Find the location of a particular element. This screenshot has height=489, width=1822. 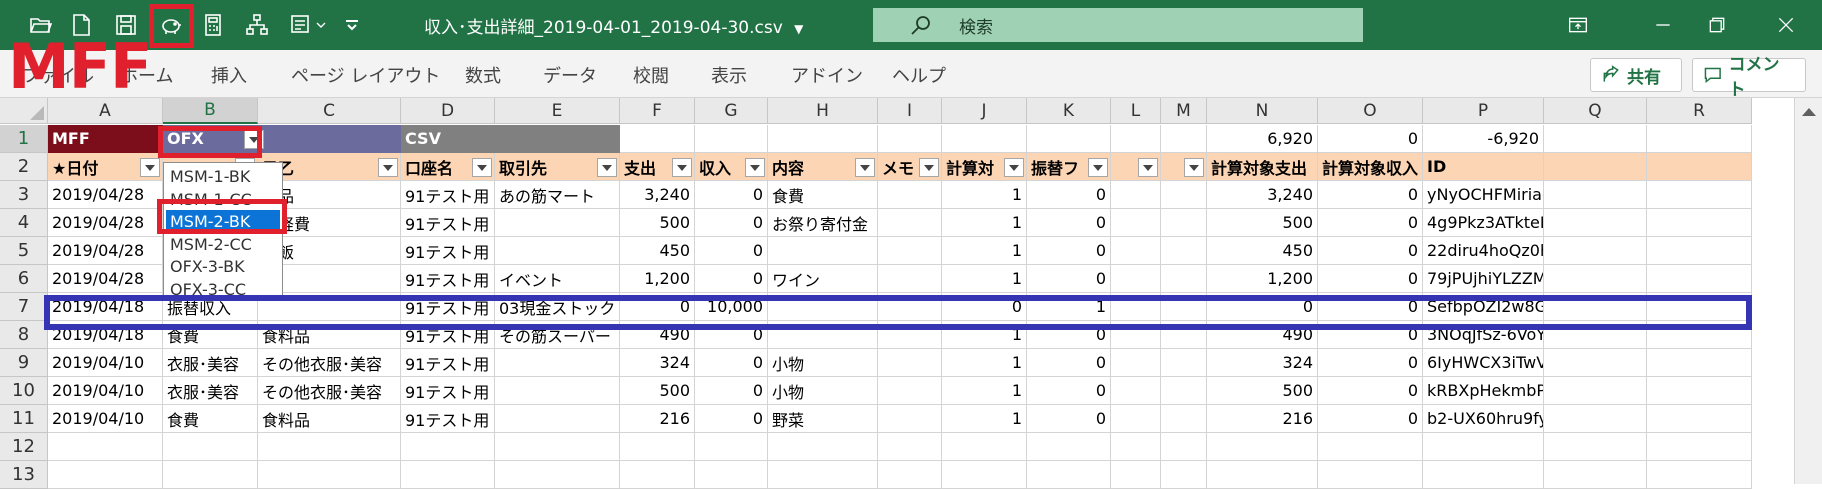

table-cell-g11: 0 is located at coordinates (731, 419).